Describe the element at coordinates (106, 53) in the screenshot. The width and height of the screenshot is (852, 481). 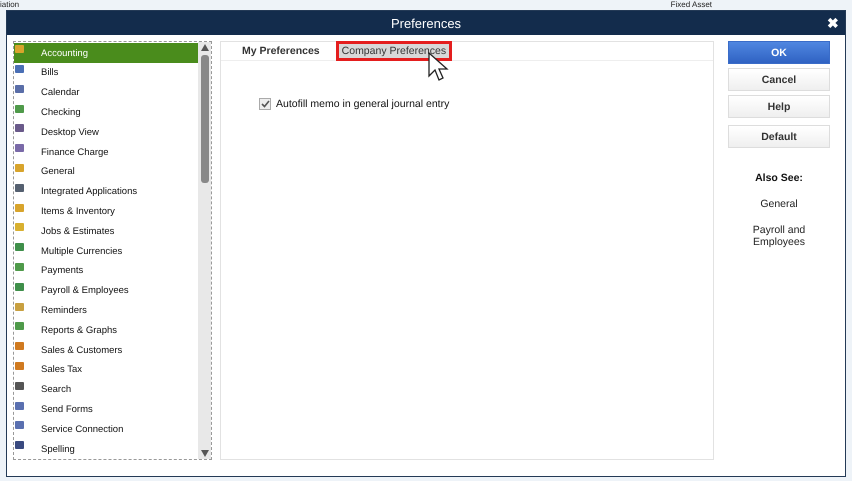
I see `category-item: Accounting` at that location.